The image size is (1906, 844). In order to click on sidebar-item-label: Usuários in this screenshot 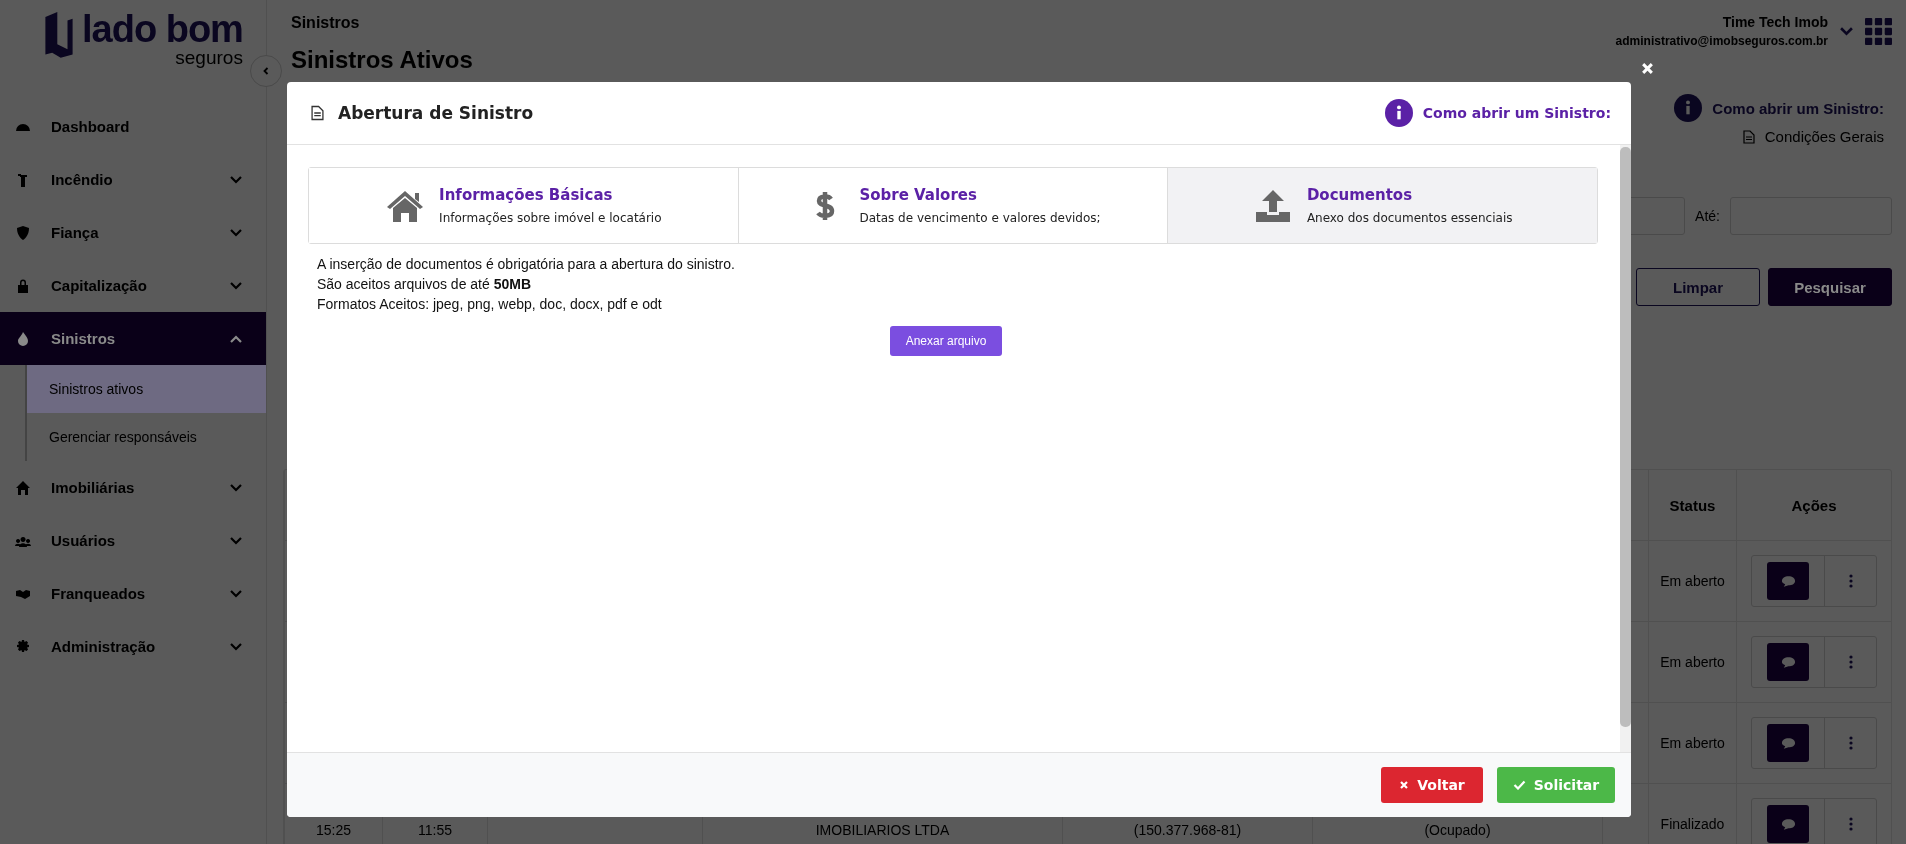, I will do `click(84, 540)`.